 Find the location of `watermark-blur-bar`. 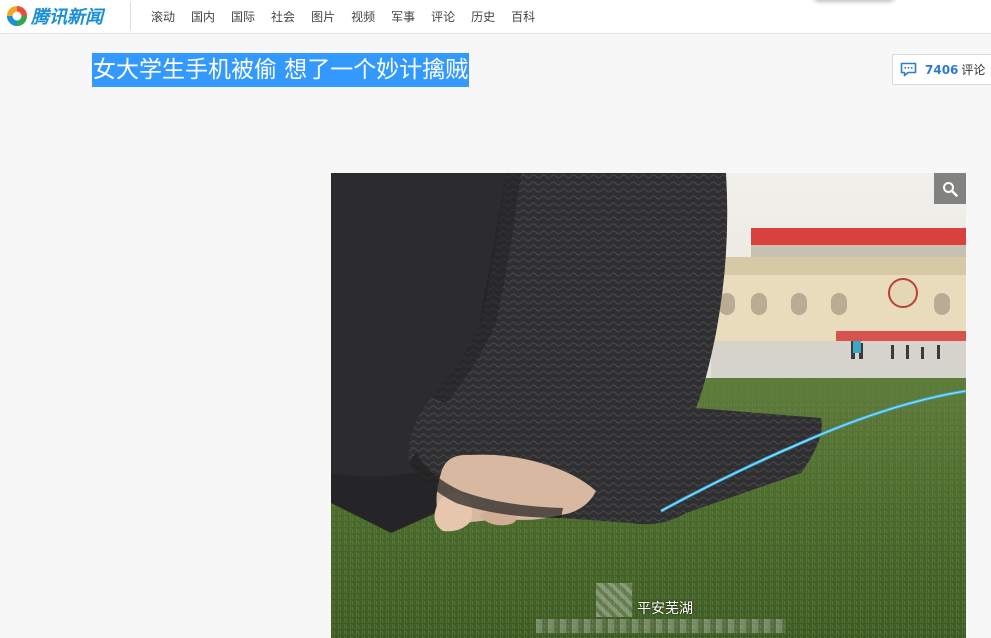

watermark-blur-bar is located at coordinates (661, 626).